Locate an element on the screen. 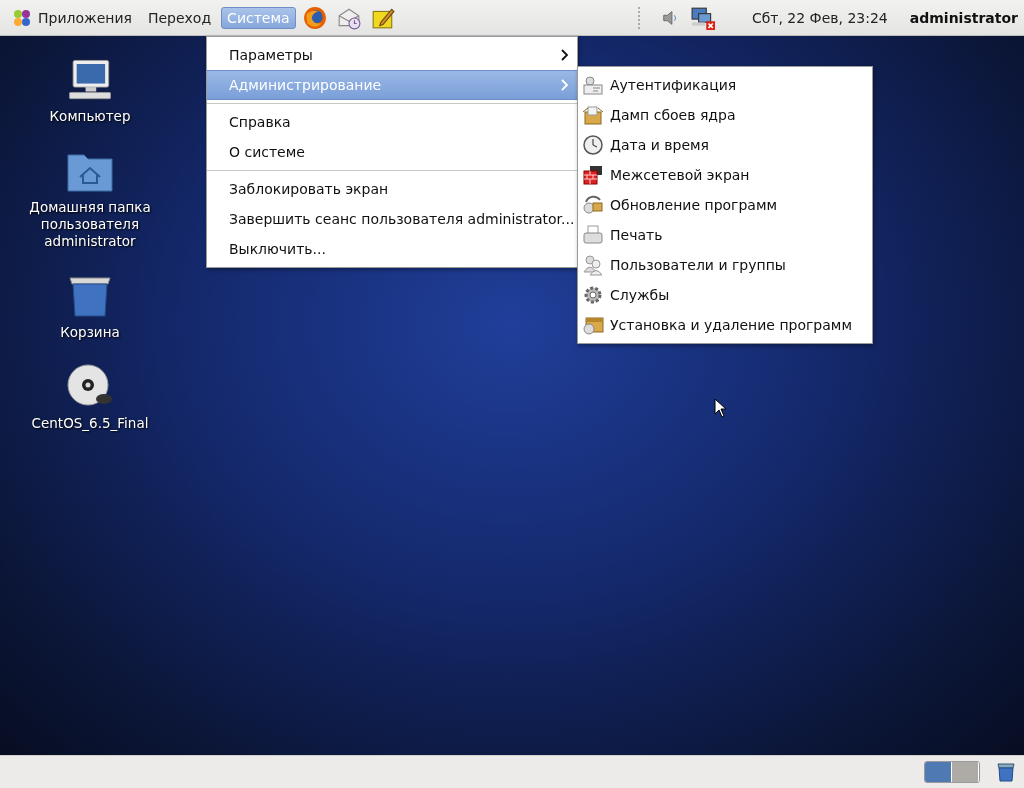  submenu-item: Пользователи и группы is located at coordinates (725, 265).